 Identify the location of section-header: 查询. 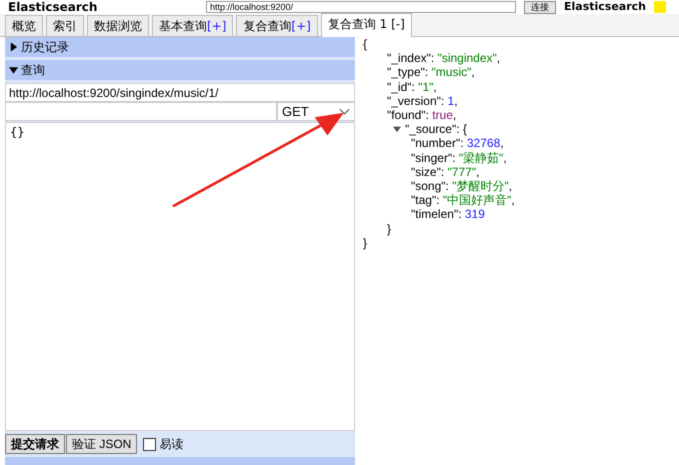
(180, 70).